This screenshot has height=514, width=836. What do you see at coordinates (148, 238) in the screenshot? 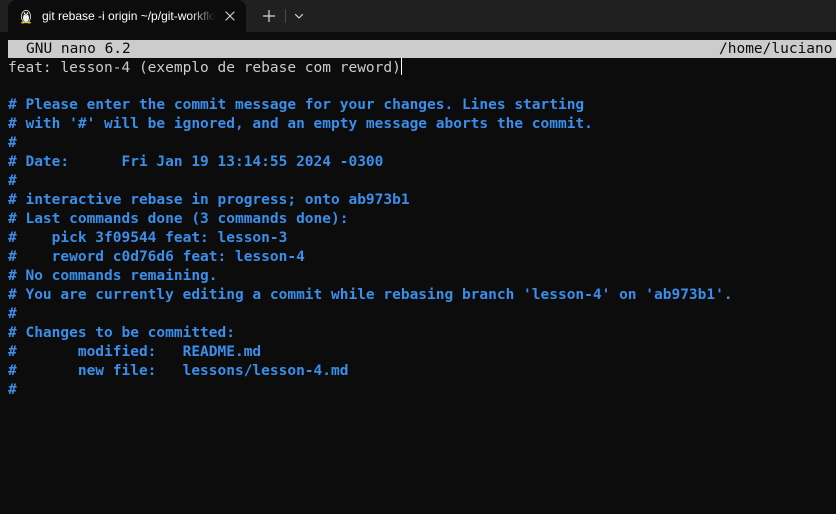
I see `comment-line: # pick 3f09544 feat: lesson-3` at bounding box center [148, 238].